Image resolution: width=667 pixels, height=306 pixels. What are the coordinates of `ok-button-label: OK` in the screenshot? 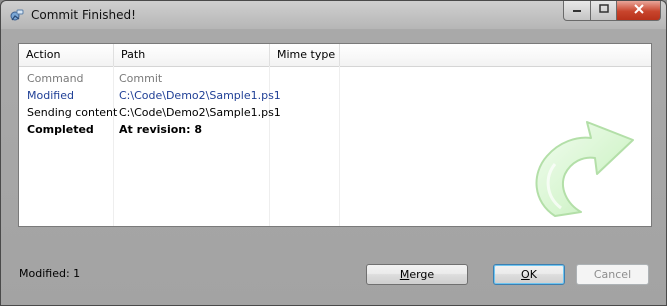 It's located at (529, 274).